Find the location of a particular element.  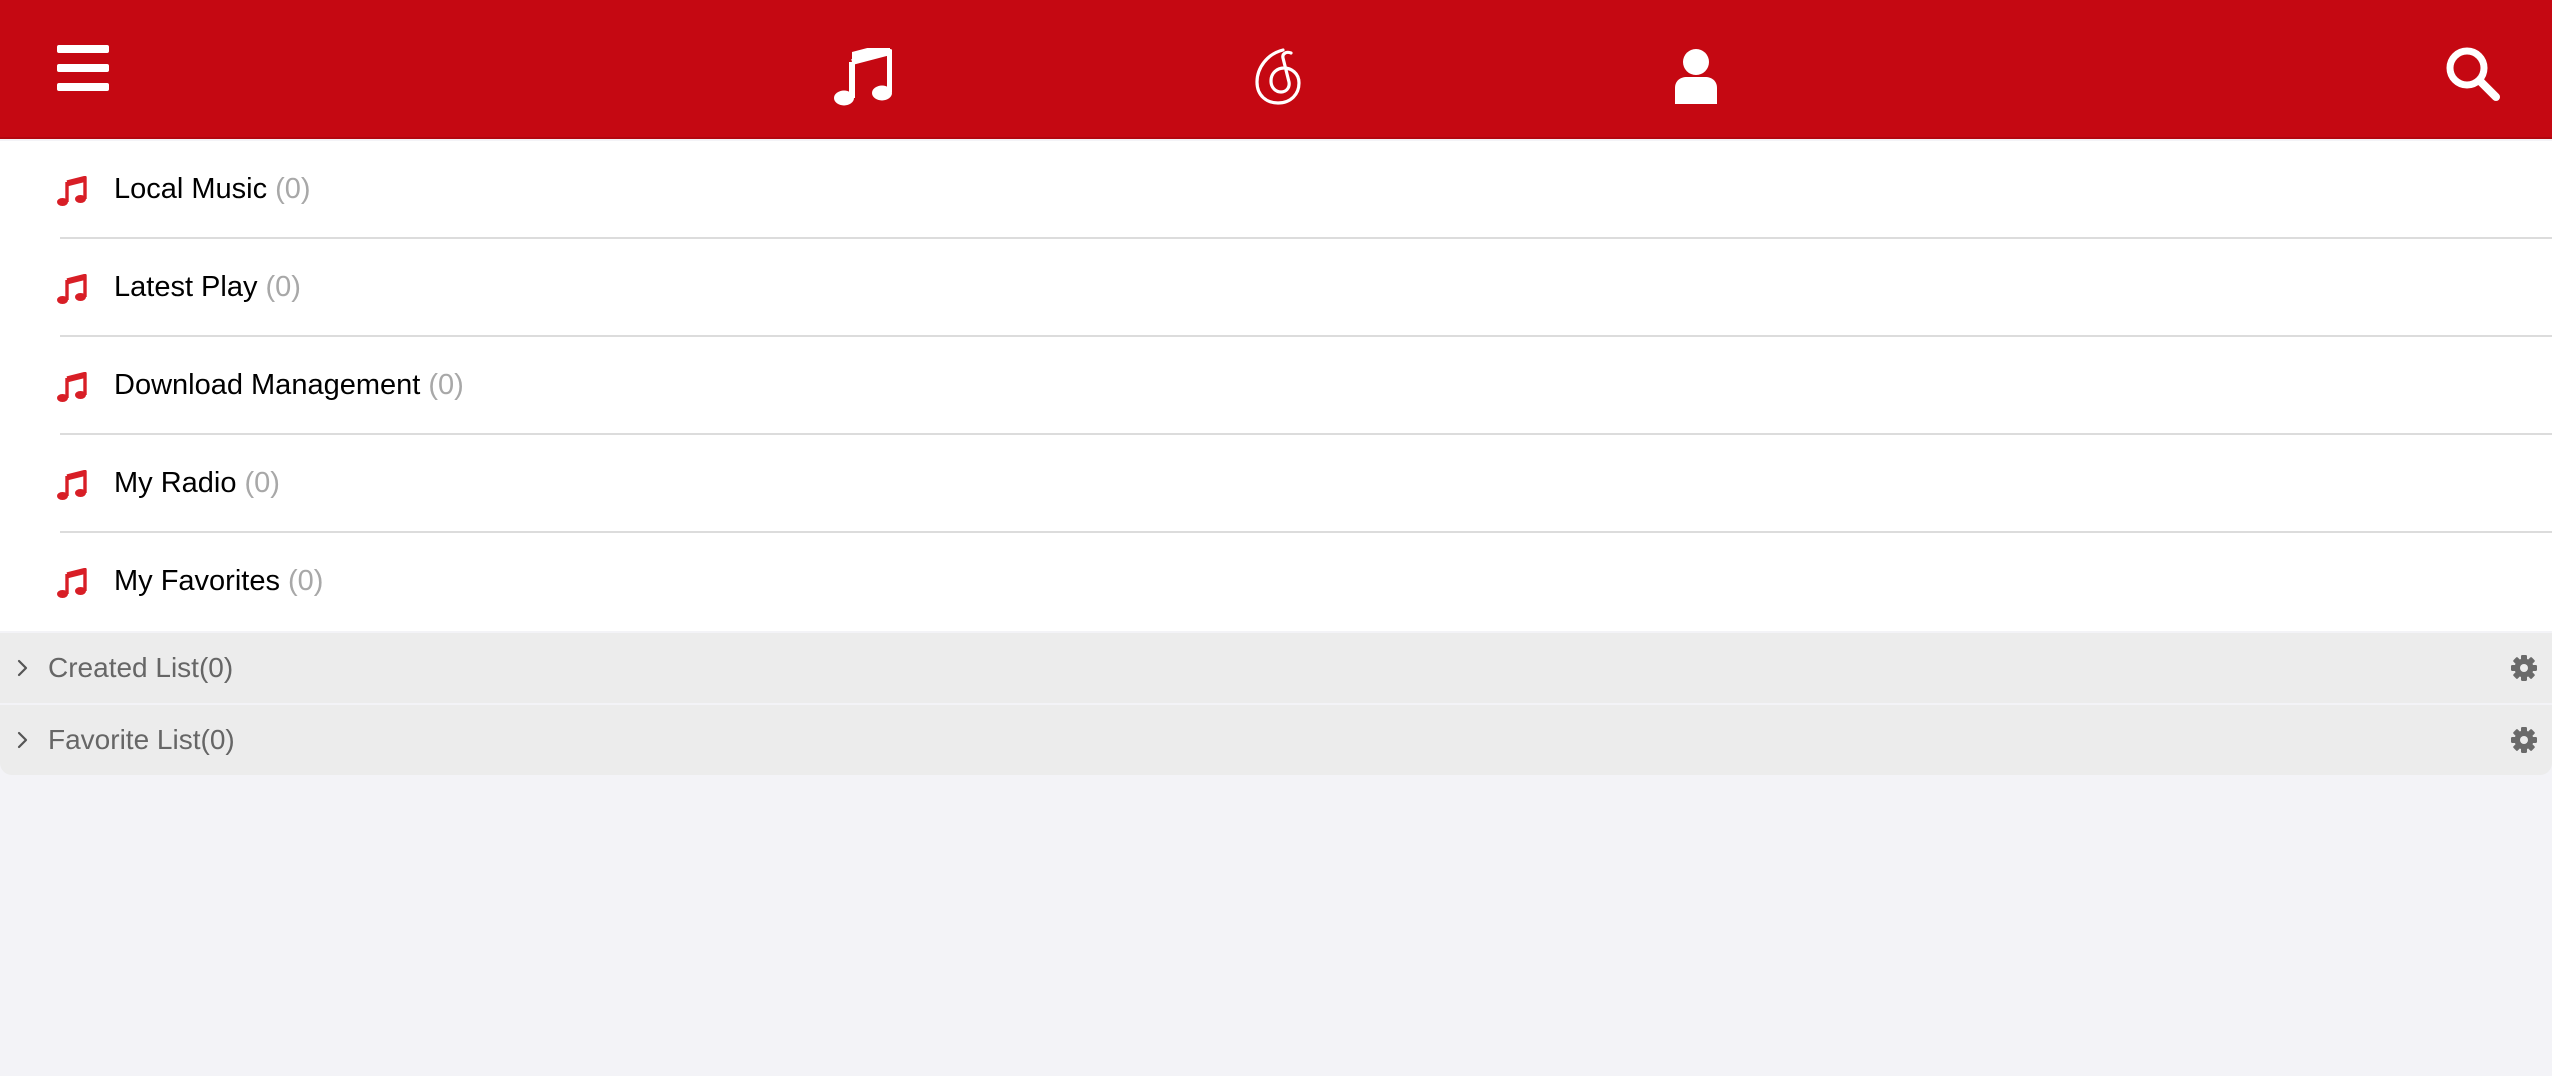

created-list-label: Created List(0) is located at coordinates (141, 667).